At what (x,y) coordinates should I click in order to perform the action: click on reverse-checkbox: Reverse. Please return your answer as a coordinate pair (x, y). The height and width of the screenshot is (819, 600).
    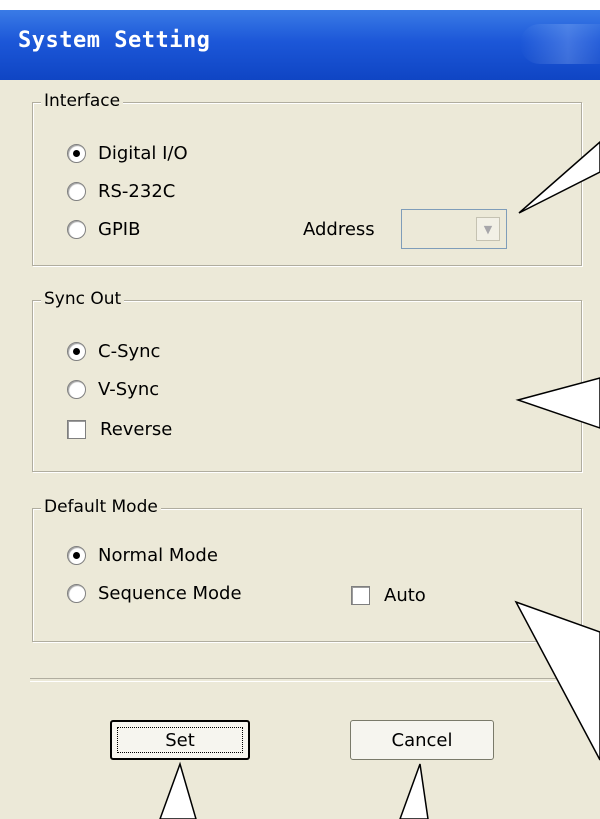
    Looking at the image, I should click on (119, 429).